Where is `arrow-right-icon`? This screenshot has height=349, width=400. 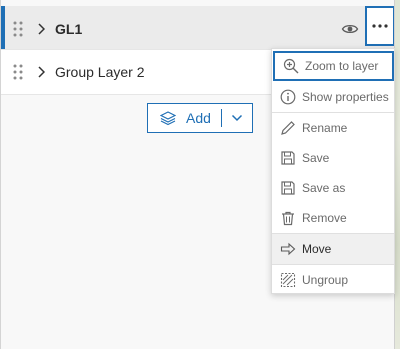
arrow-right-icon is located at coordinates (288, 249).